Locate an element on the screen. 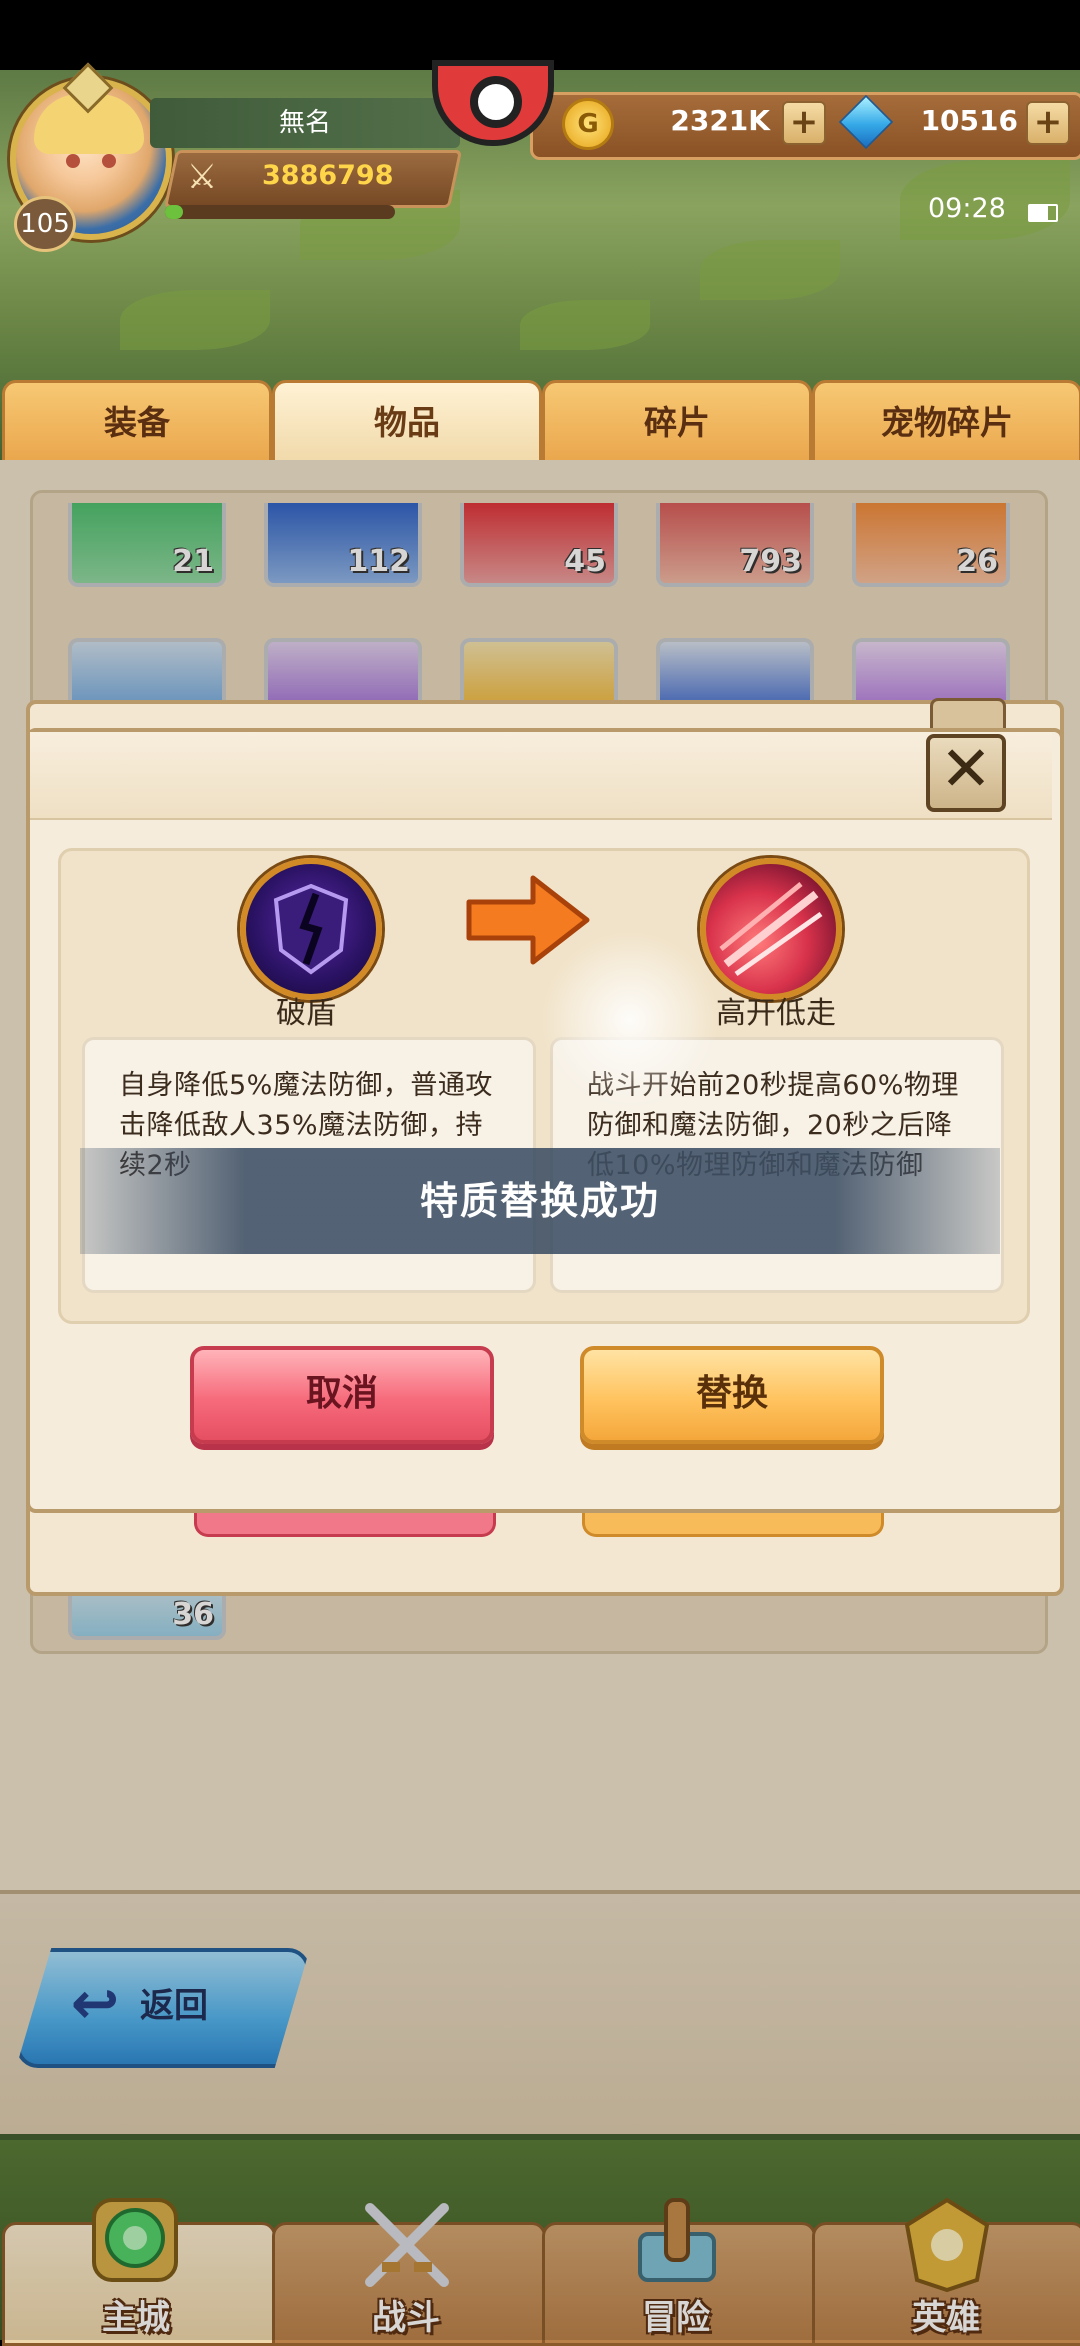  high-low-skill-icon is located at coordinates (771, 929).